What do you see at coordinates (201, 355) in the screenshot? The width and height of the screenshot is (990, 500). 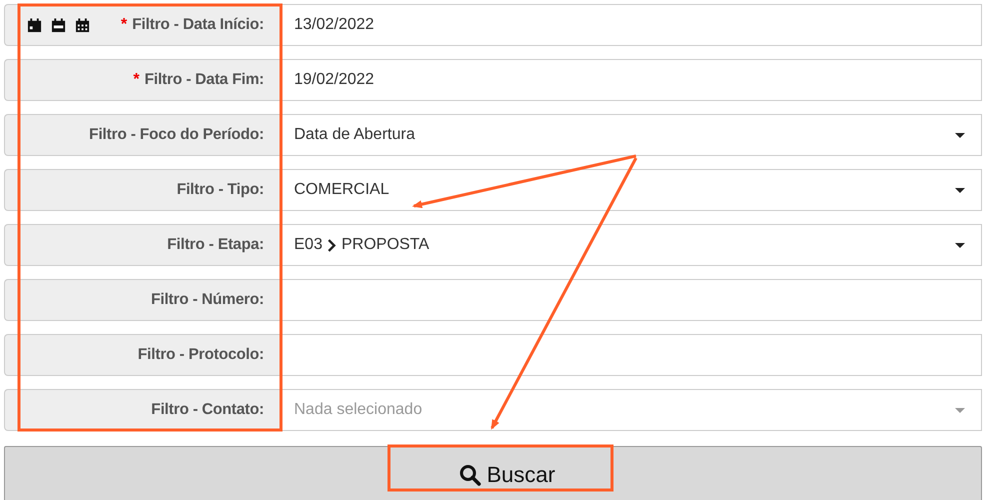 I see `field-label: Filtro - Protocolo:` at bounding box center [201, 355].